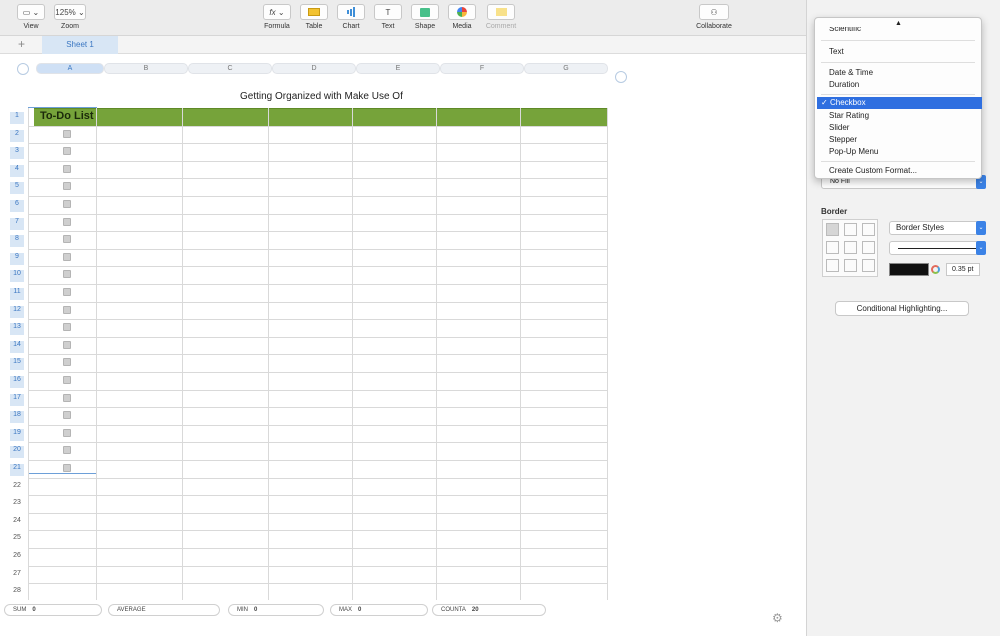 The height and width of the screenshot is (636, 1000). I want to click on row-number: 25, so click(17, 540).